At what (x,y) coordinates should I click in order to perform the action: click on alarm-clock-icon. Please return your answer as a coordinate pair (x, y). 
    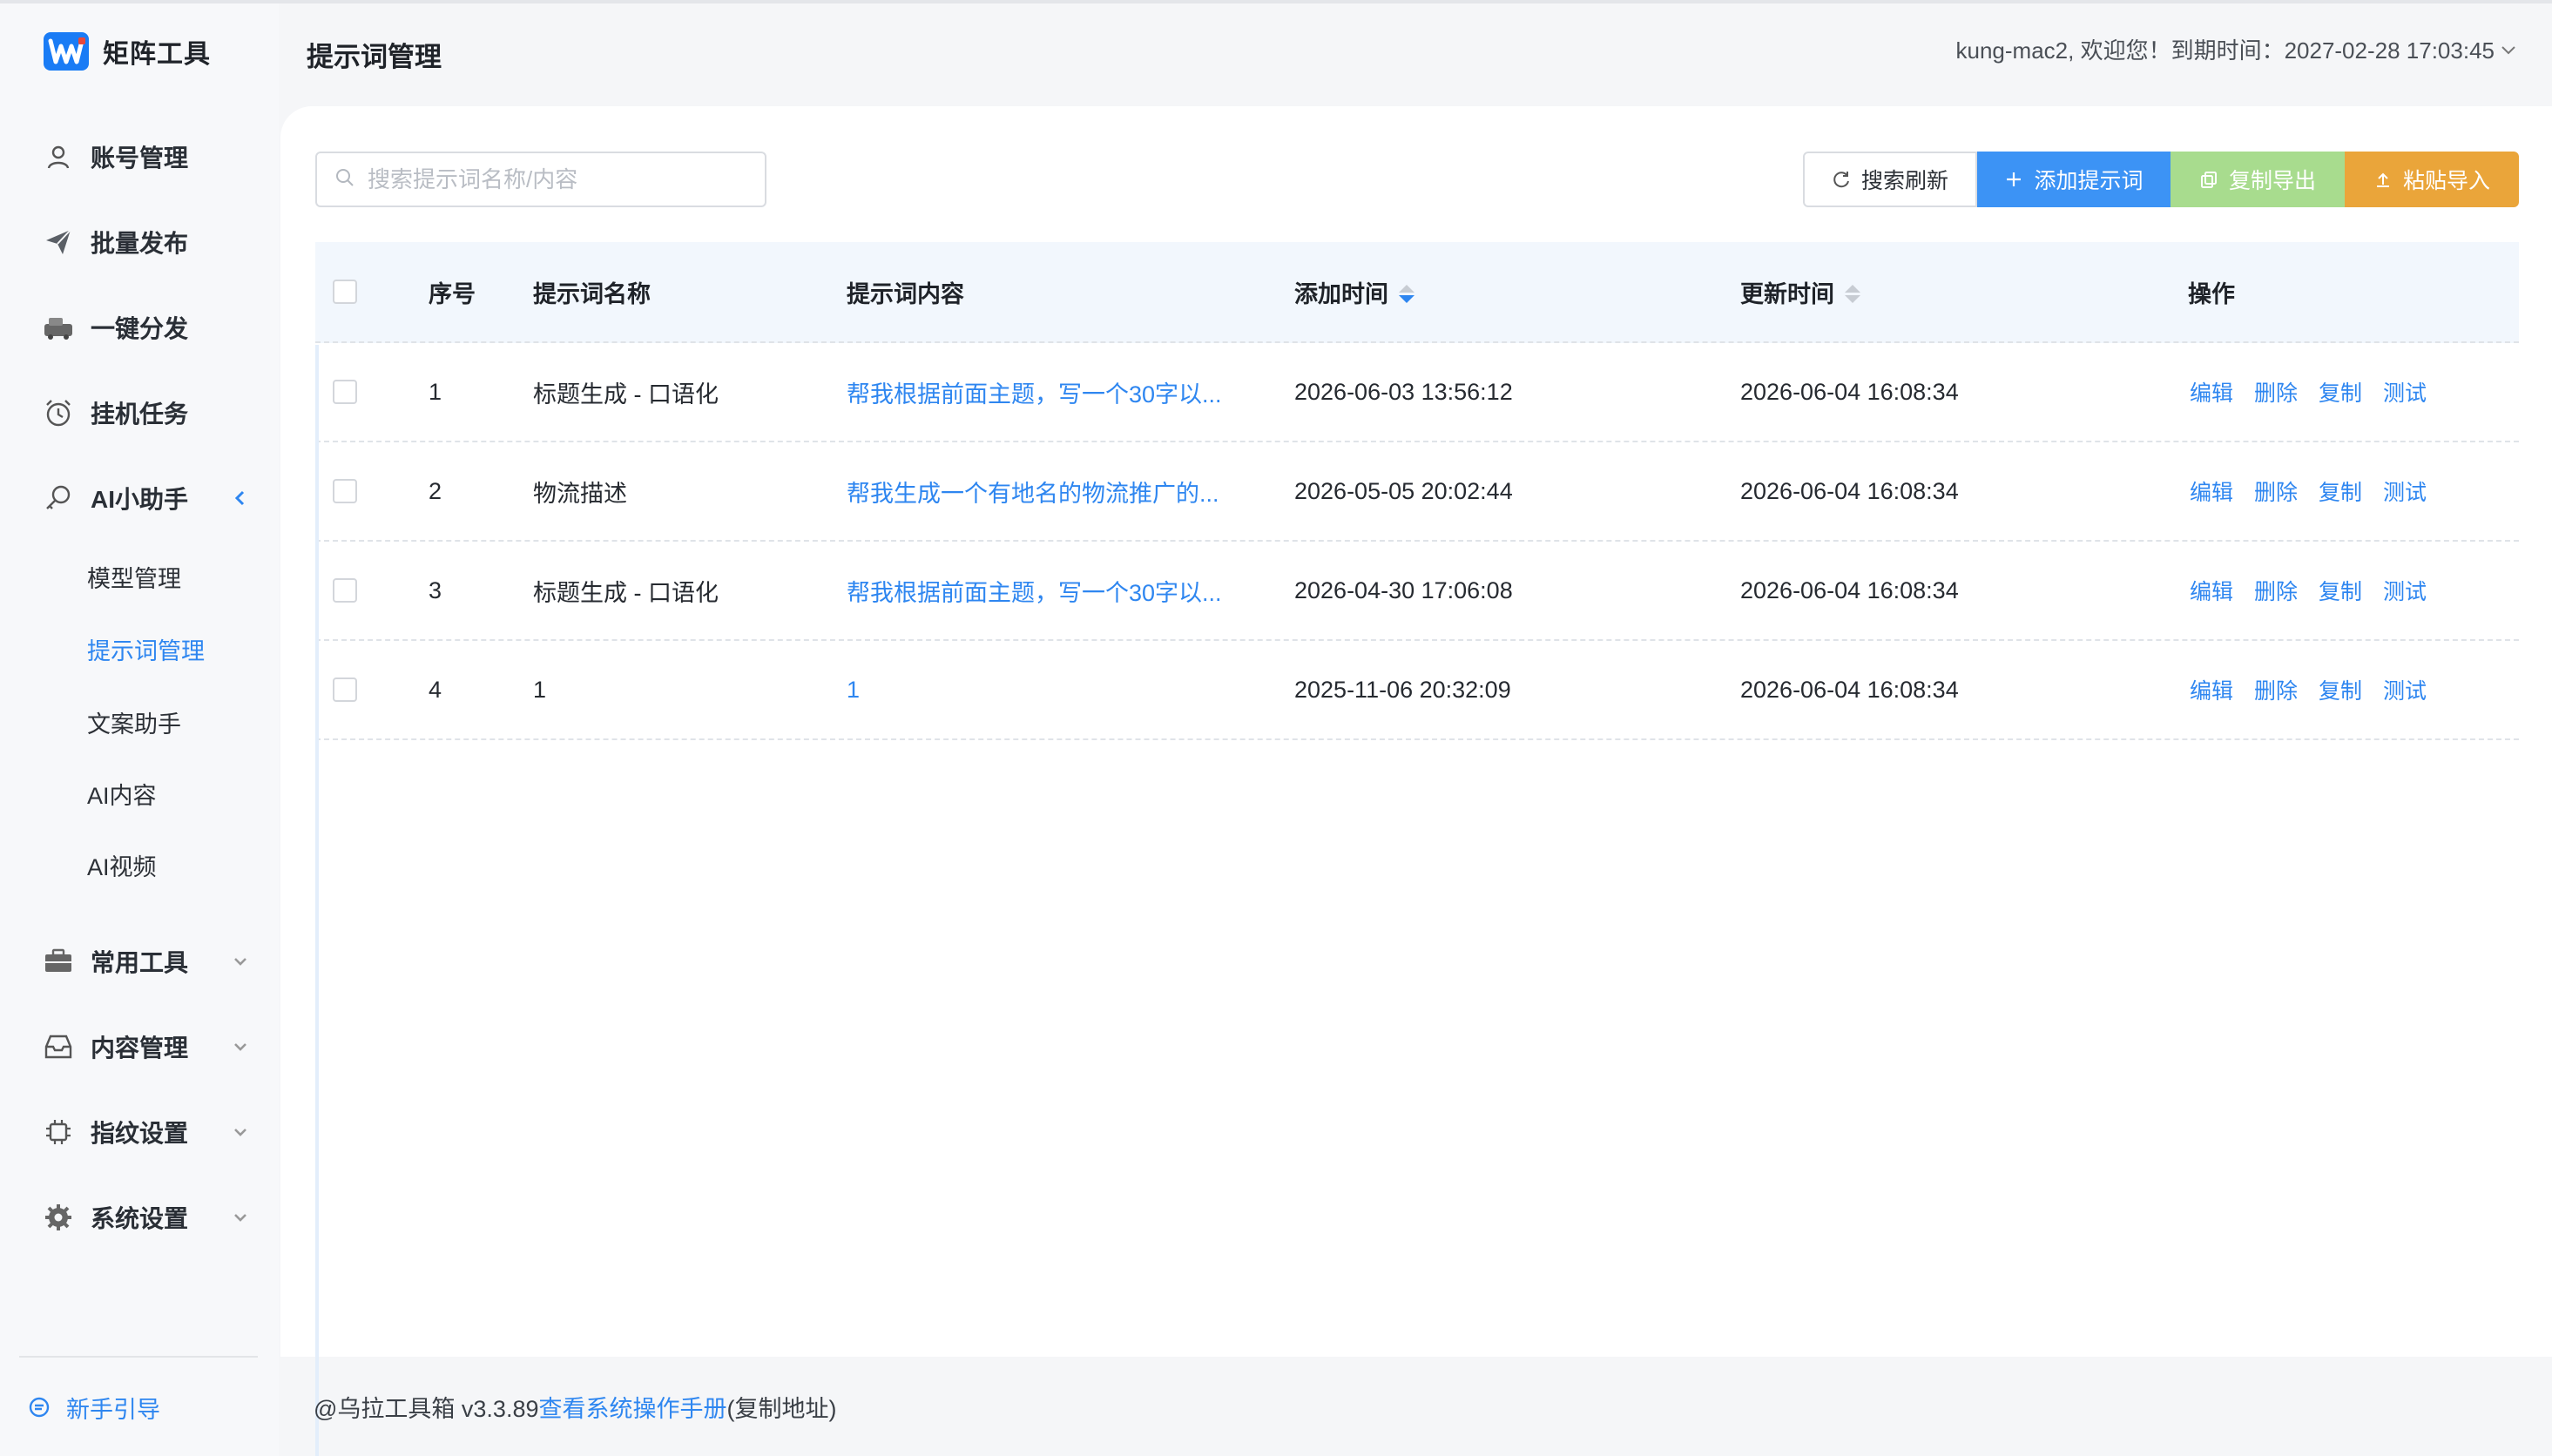
    Looking at the image, I should click on (58, 412).